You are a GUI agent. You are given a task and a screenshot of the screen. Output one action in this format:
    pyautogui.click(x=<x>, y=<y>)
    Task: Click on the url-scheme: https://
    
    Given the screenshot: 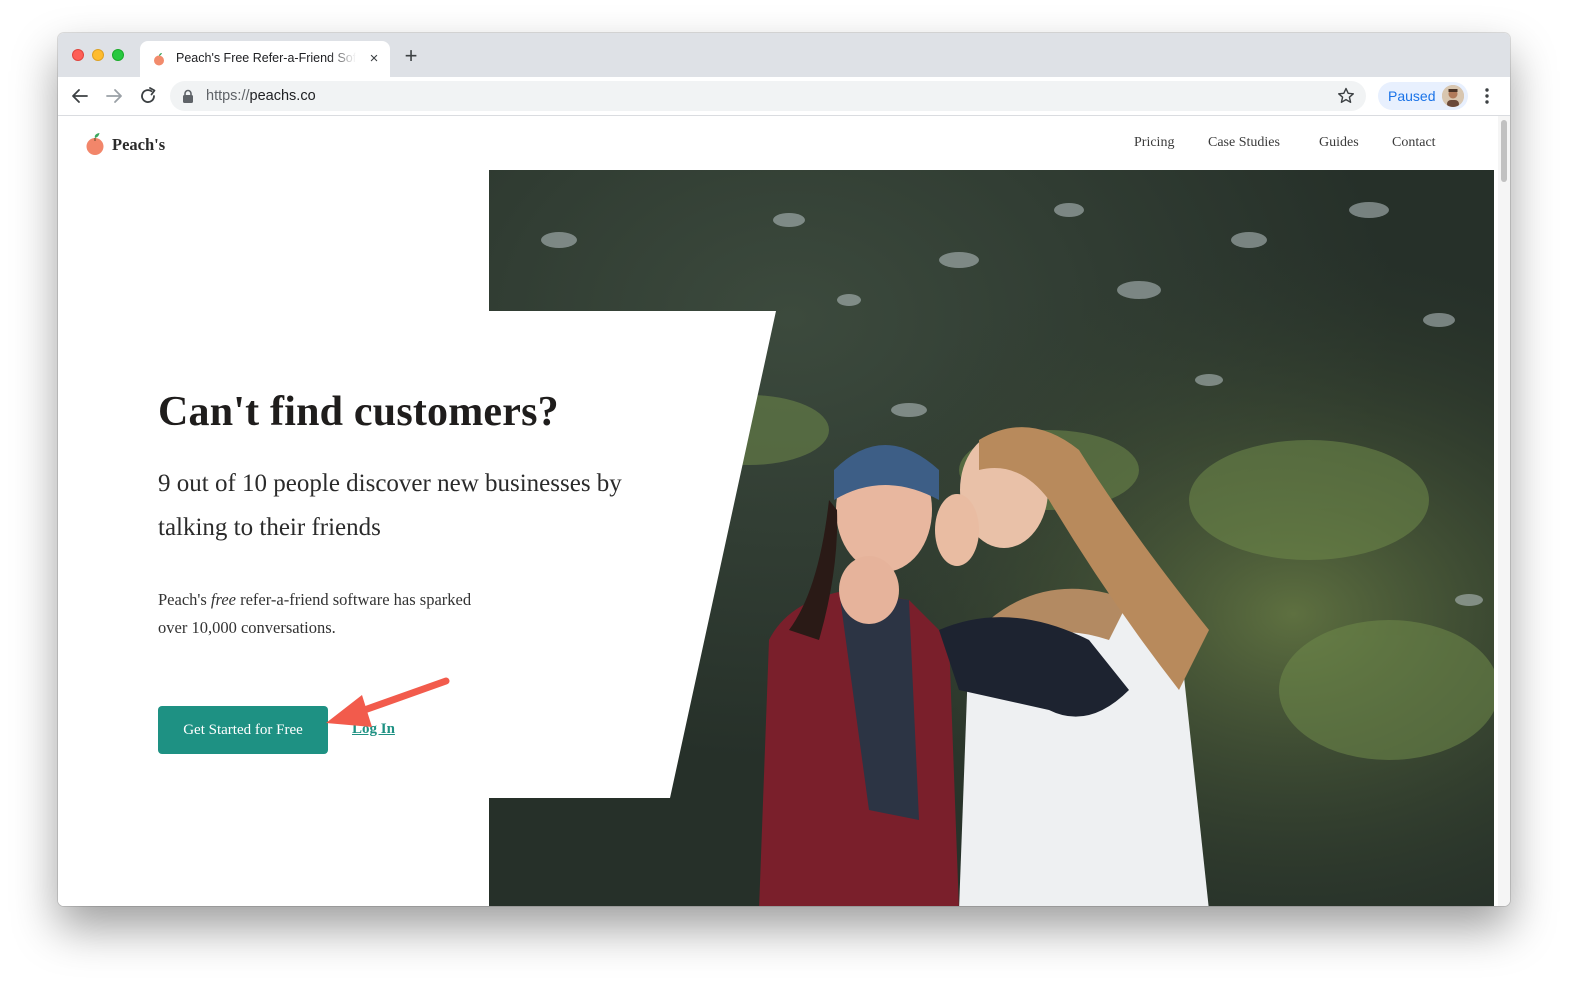 What is the action you would take?
    pyautogui.click(x=228, y=96)
    